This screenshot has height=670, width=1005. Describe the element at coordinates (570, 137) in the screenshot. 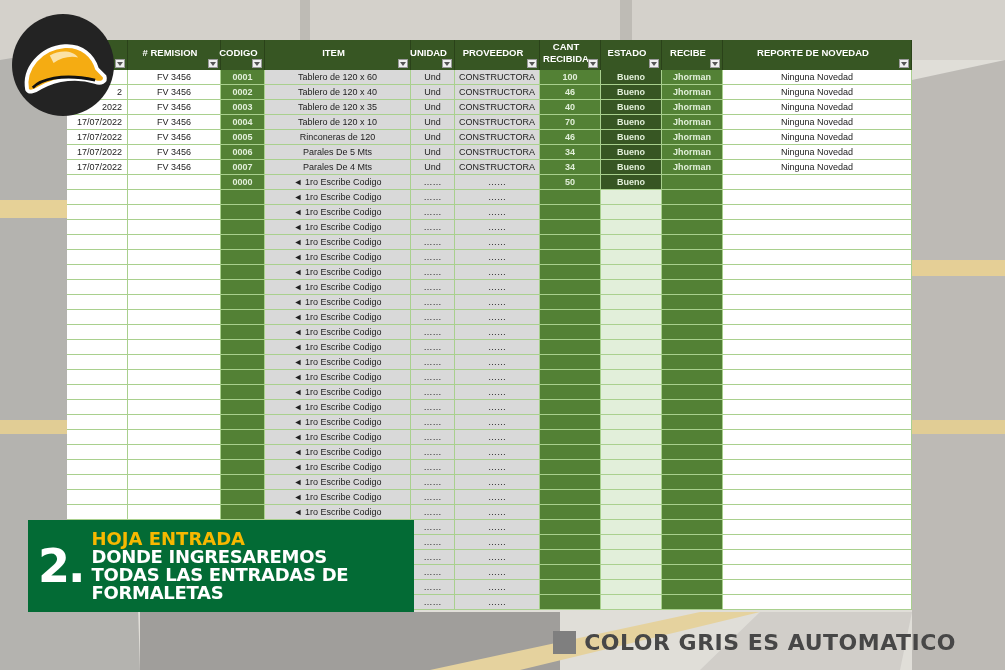

I see `table-cell: 46` at that location.